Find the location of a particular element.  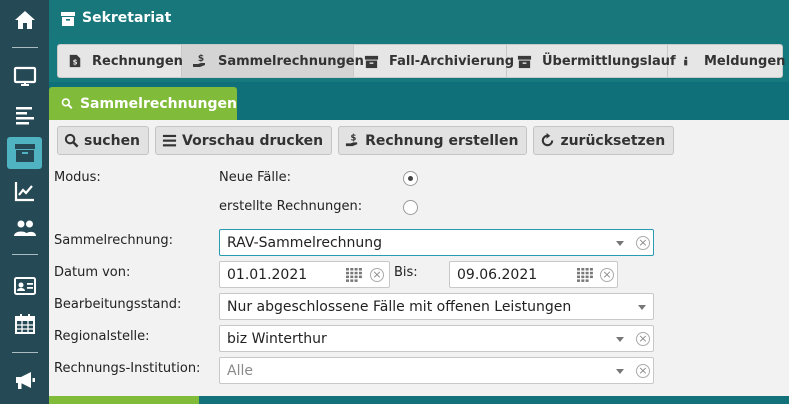

create-invoice-label: Rechnung erstellen is located at coordinates (442, 140).